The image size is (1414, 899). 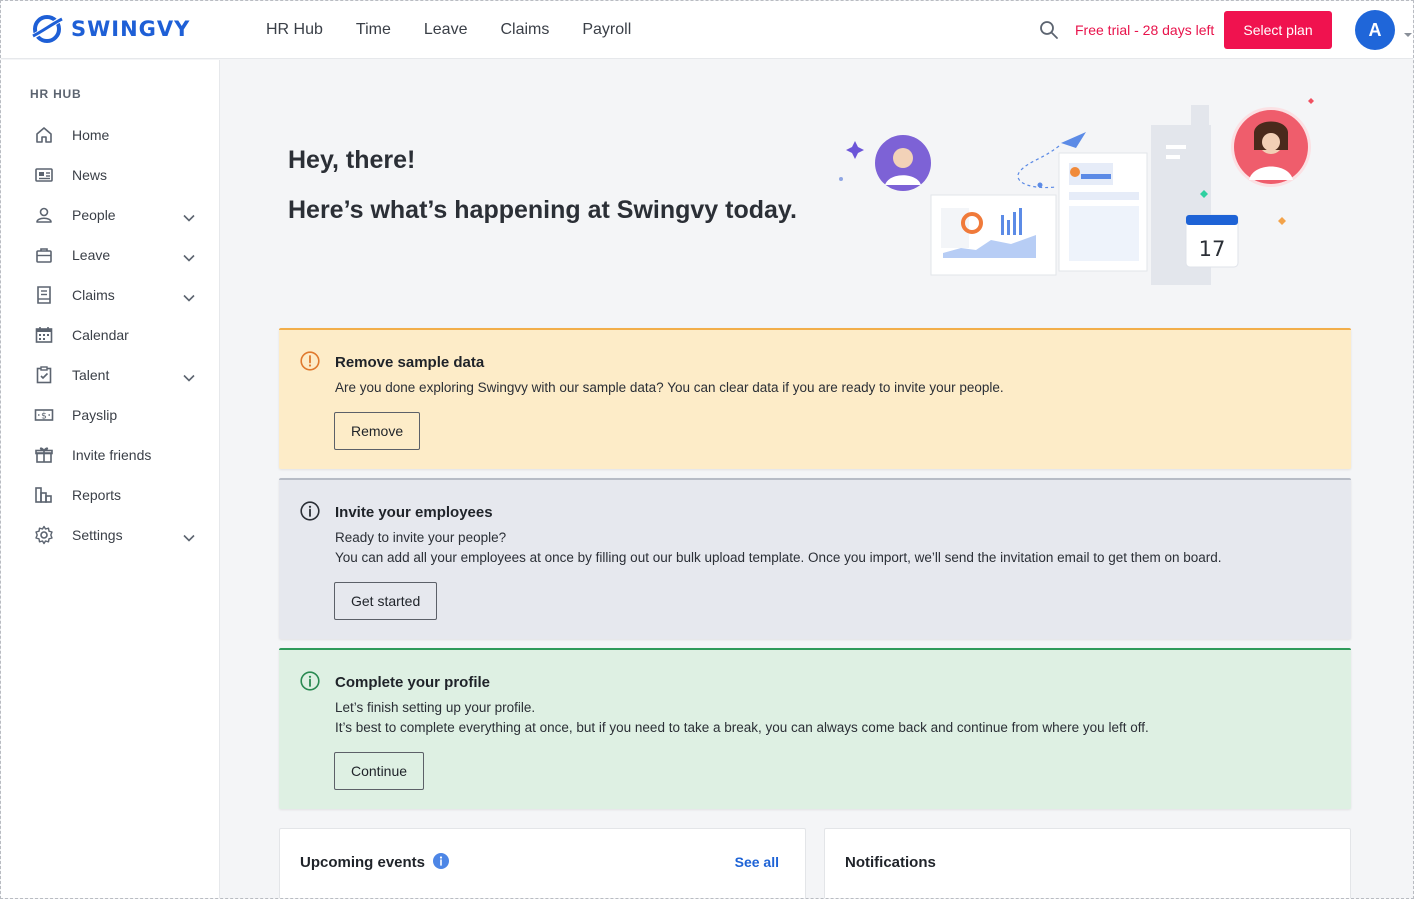 What do you see at coordinates (93, 295) in the screenshot?
I see `sidebar-item-label: Claims` at bounding box center [93, 295].